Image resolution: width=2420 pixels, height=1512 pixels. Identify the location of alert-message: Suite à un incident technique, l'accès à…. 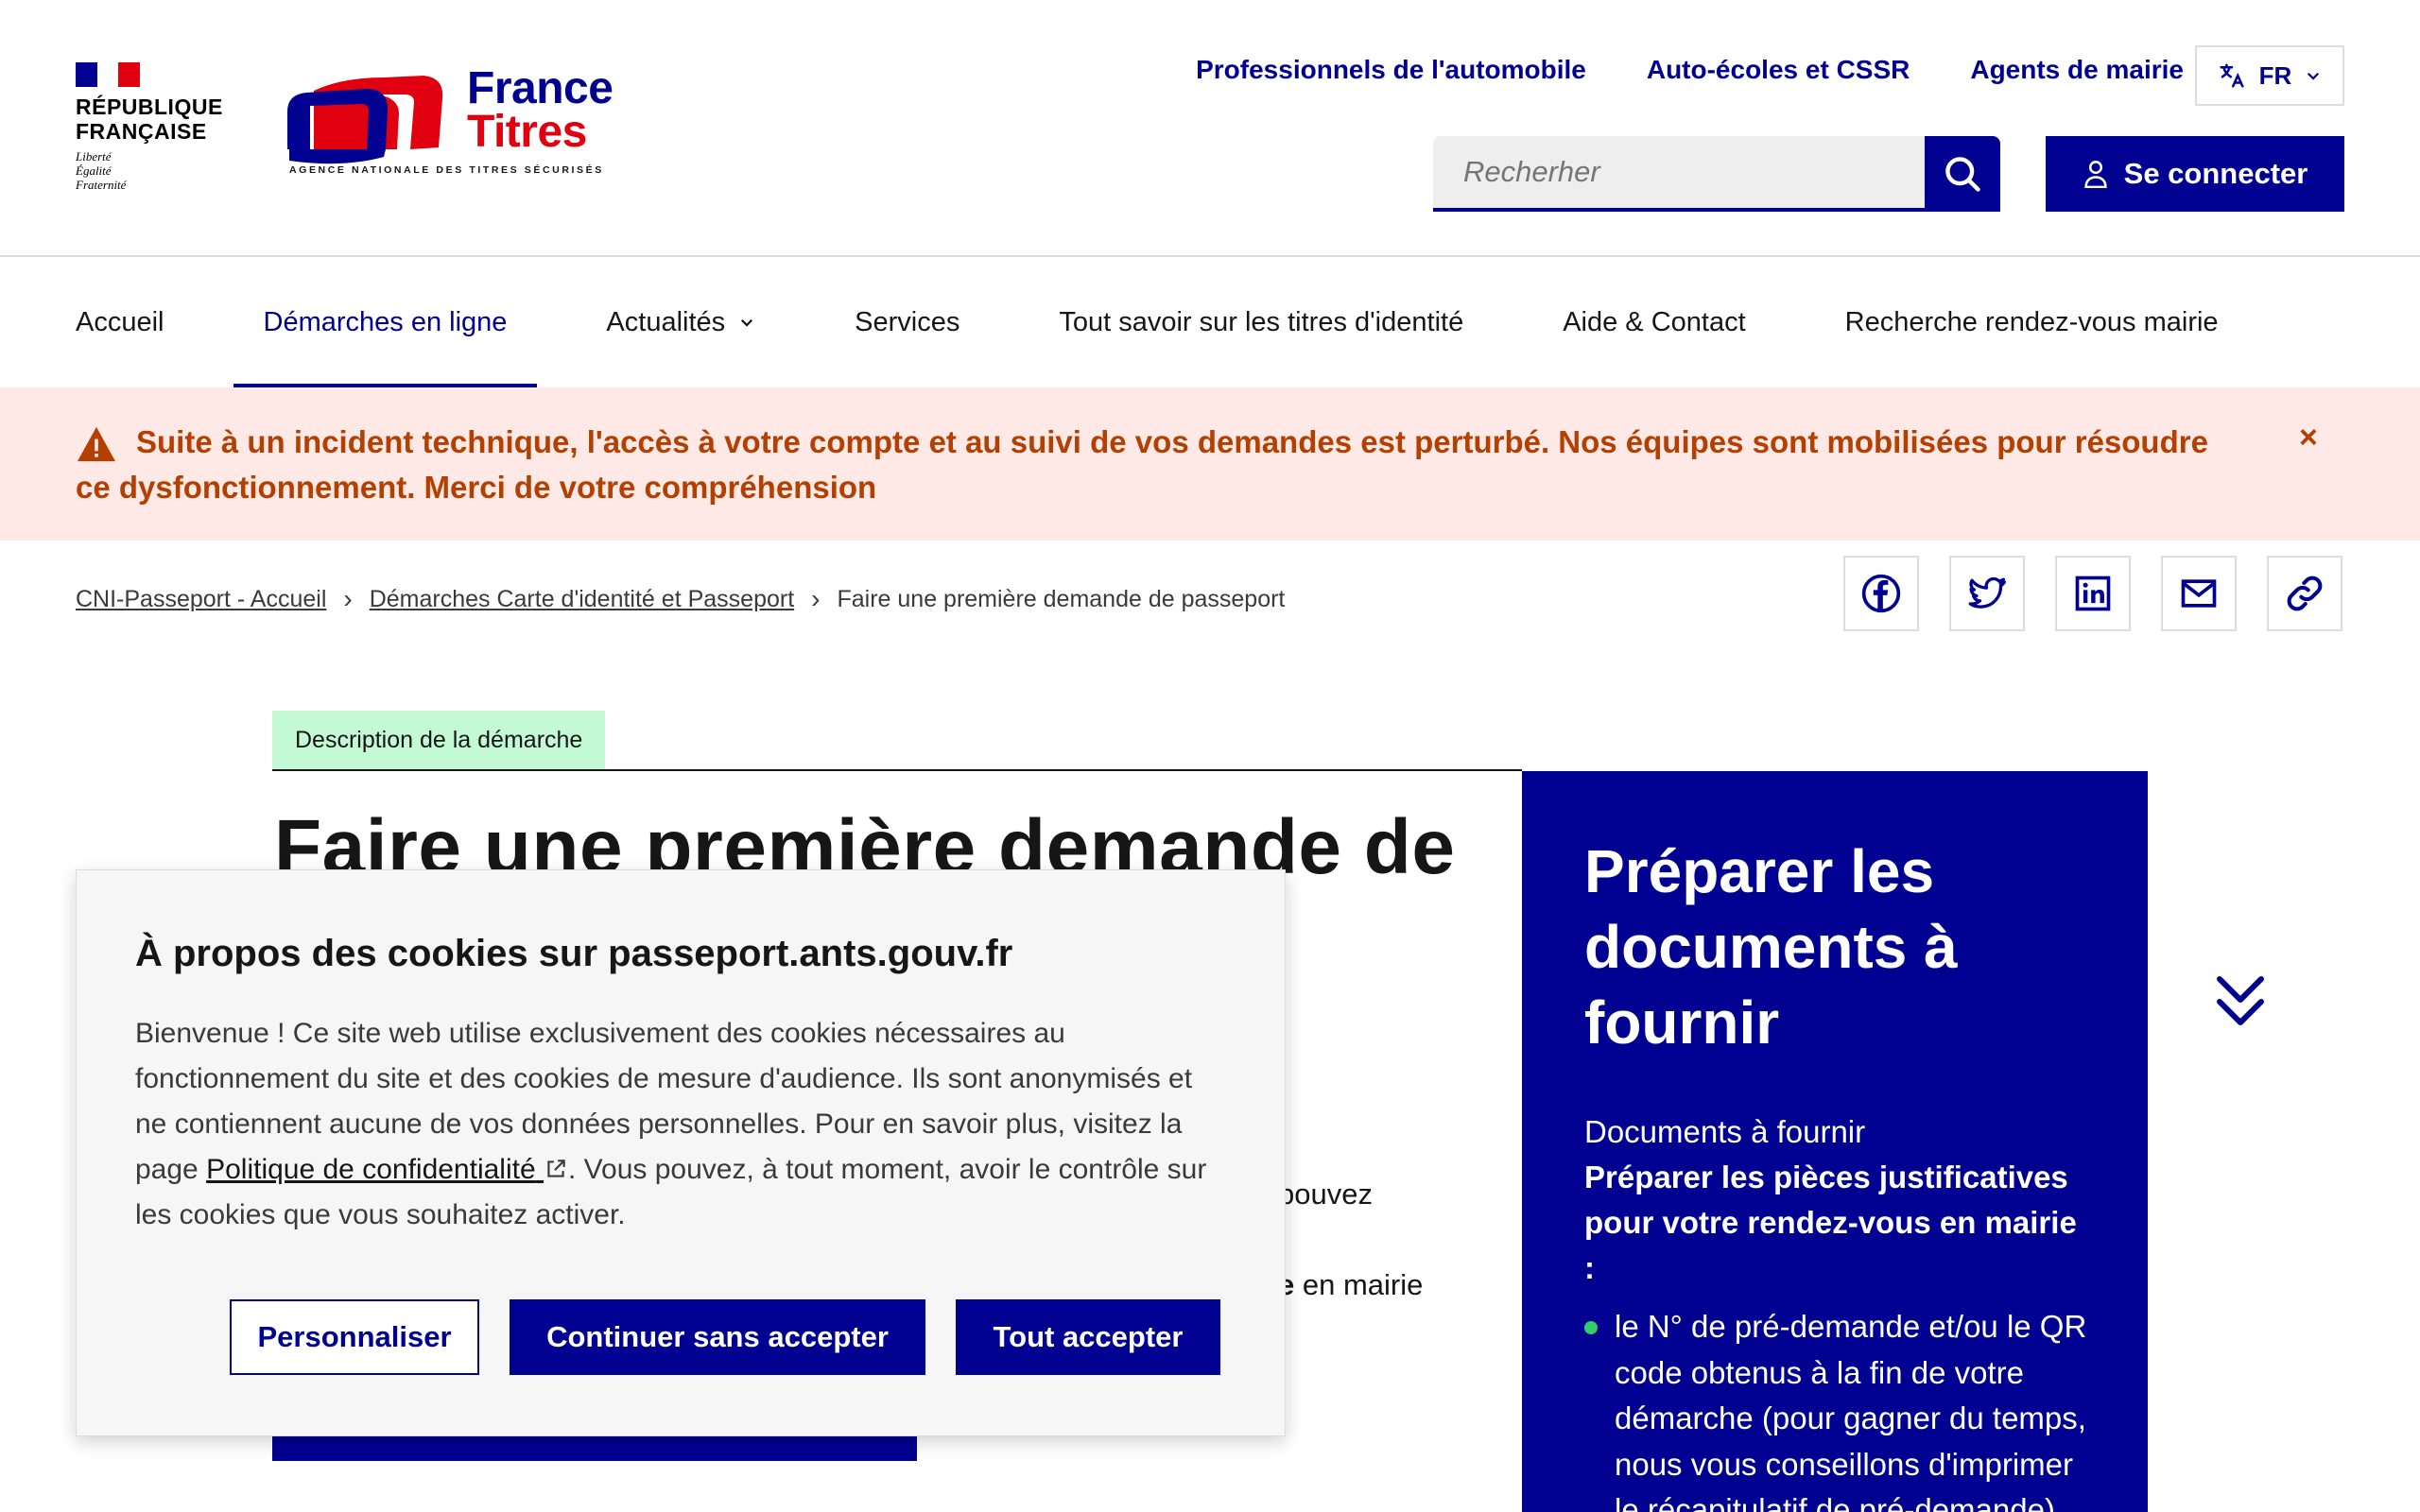
(1142, 464).